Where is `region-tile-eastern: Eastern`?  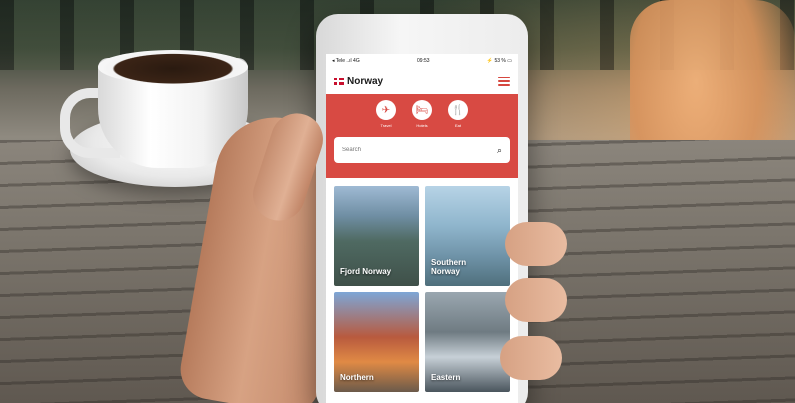 region-tile-eastern: Eastern is located at coordinates (467, 342).